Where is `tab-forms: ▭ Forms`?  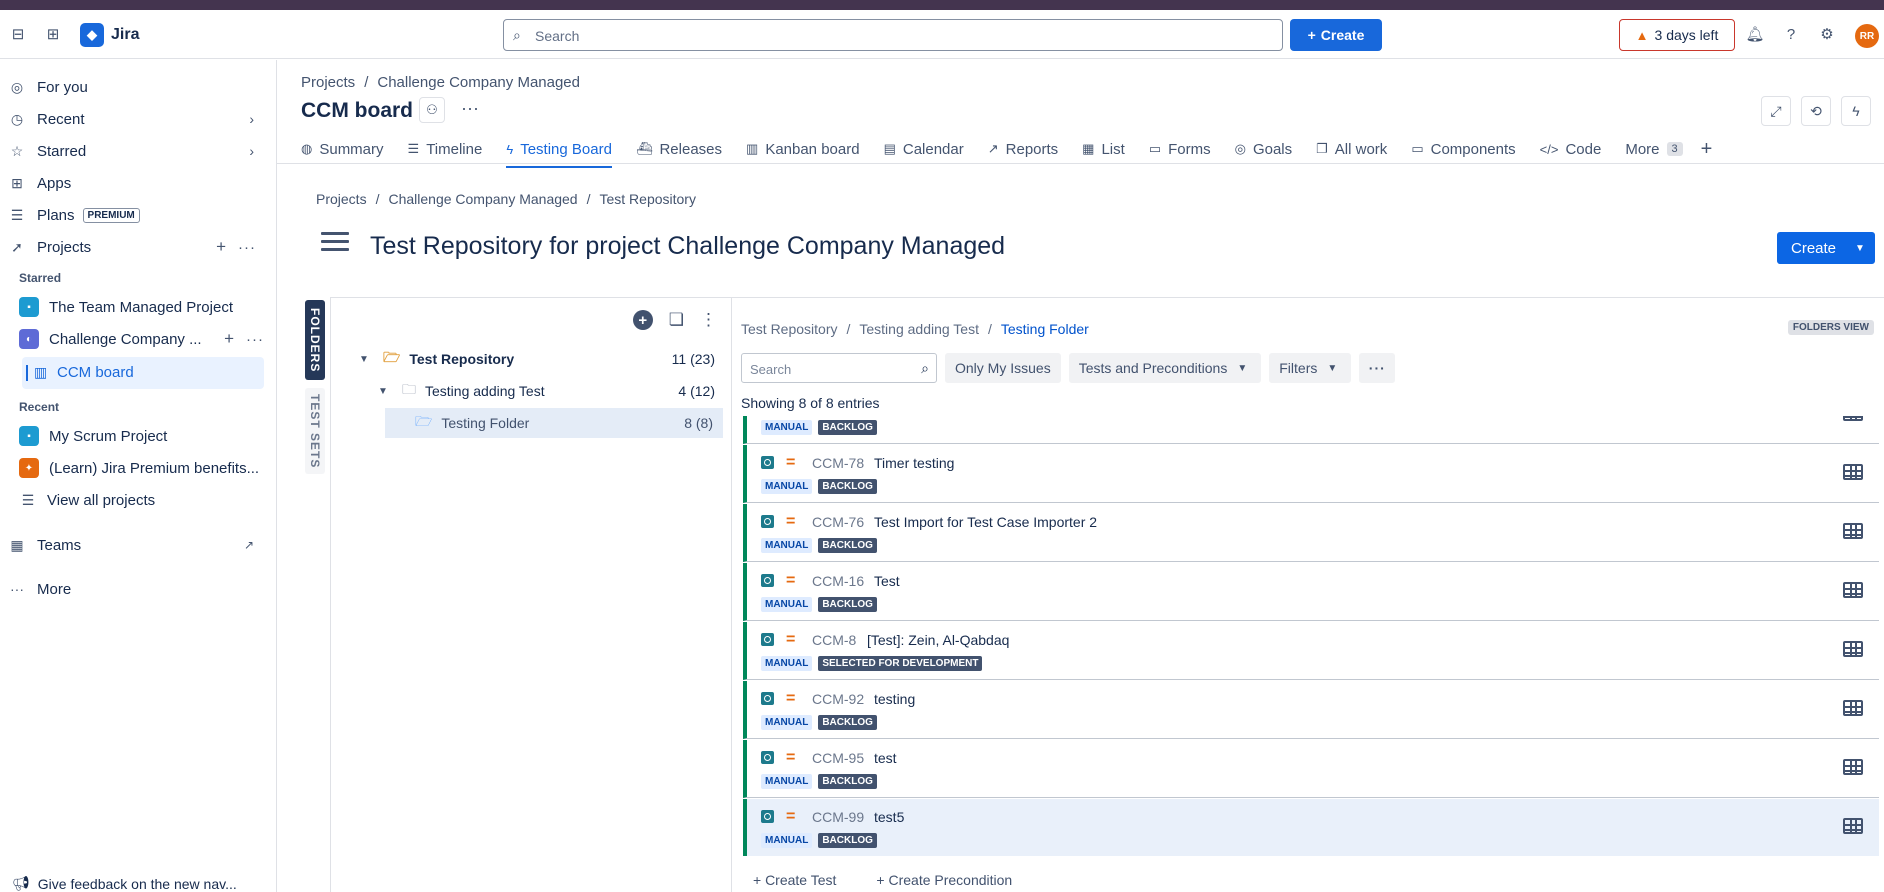
tab-forms: ▭ Forms is located at coordinates (1180, 149).